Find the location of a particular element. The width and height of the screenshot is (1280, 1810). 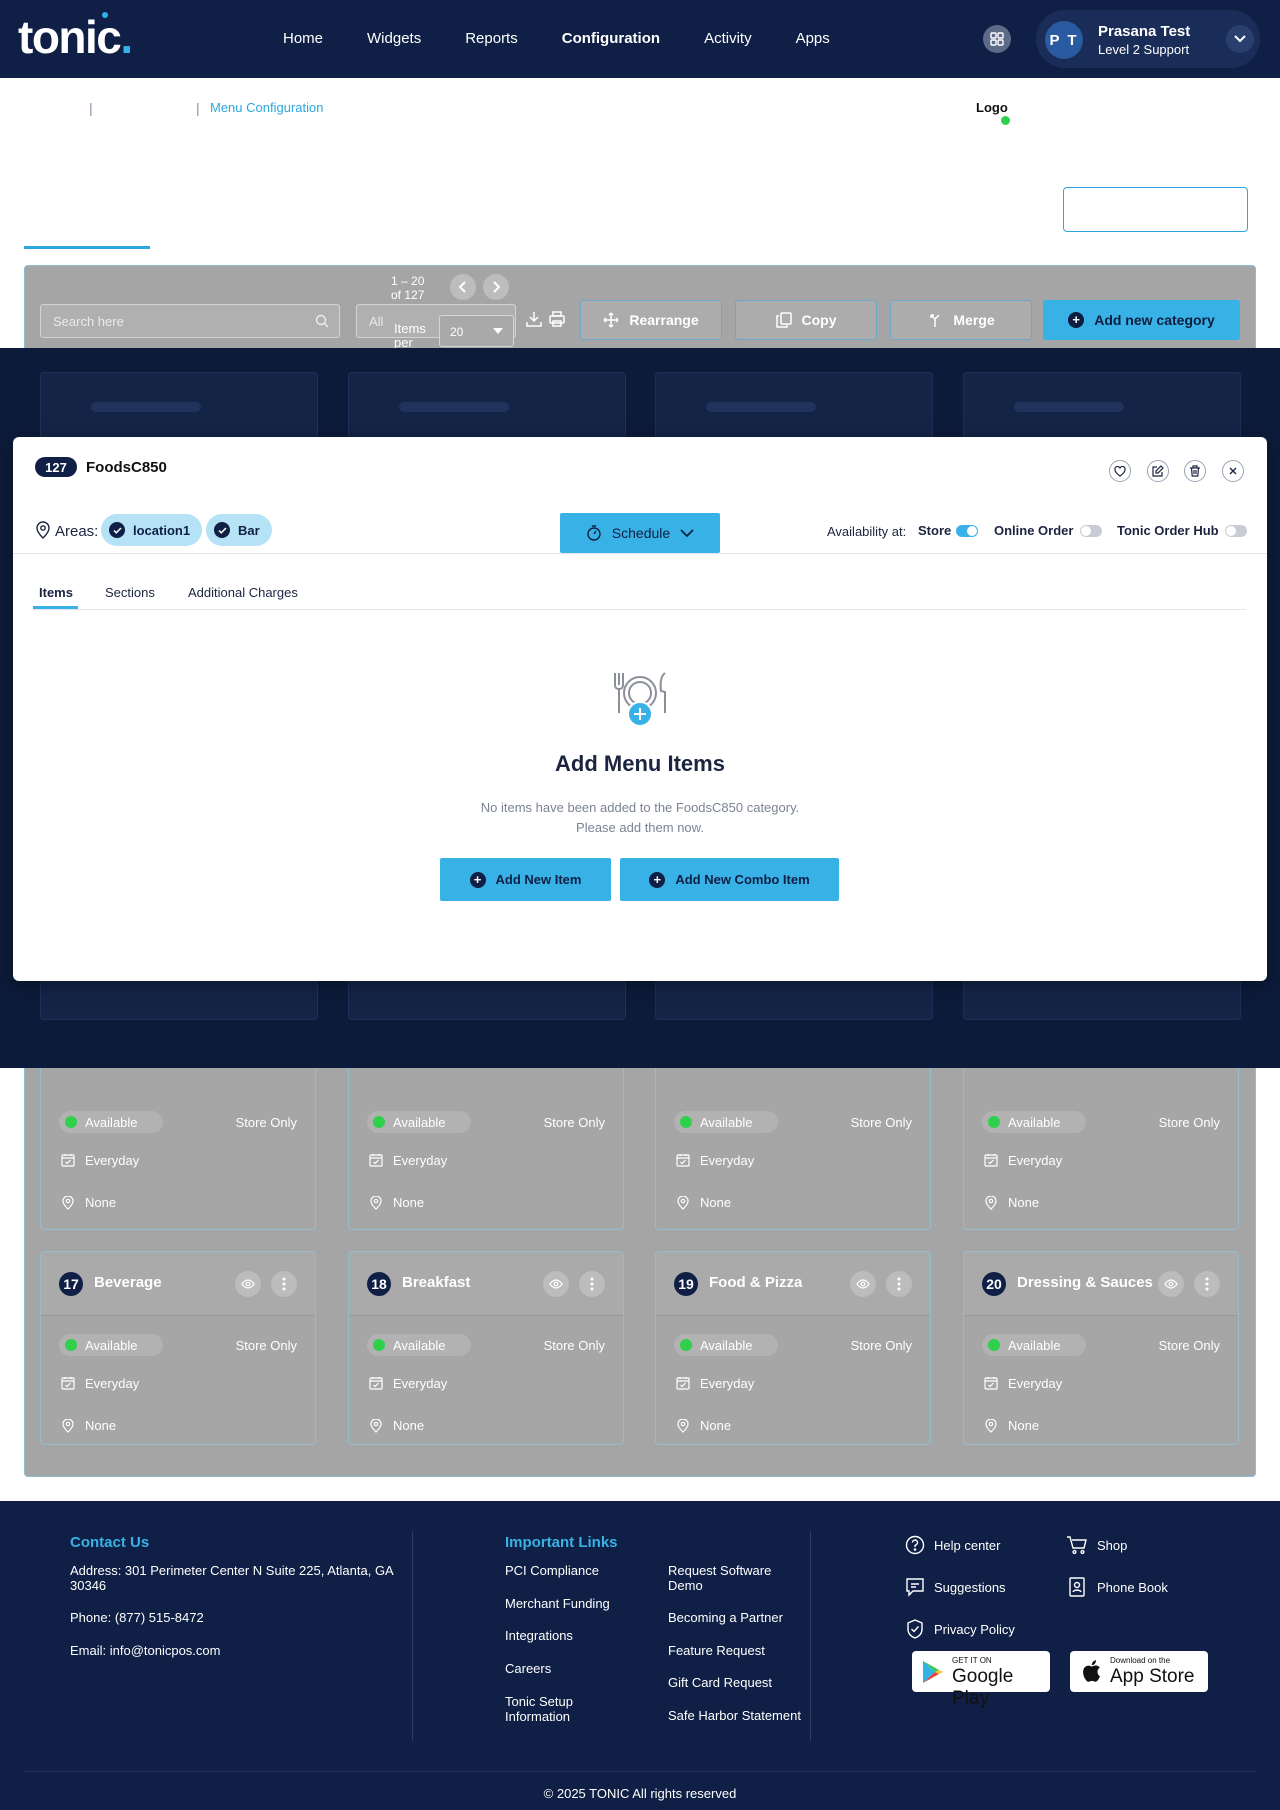

obscured-card is located at coordinates (1102, 407).